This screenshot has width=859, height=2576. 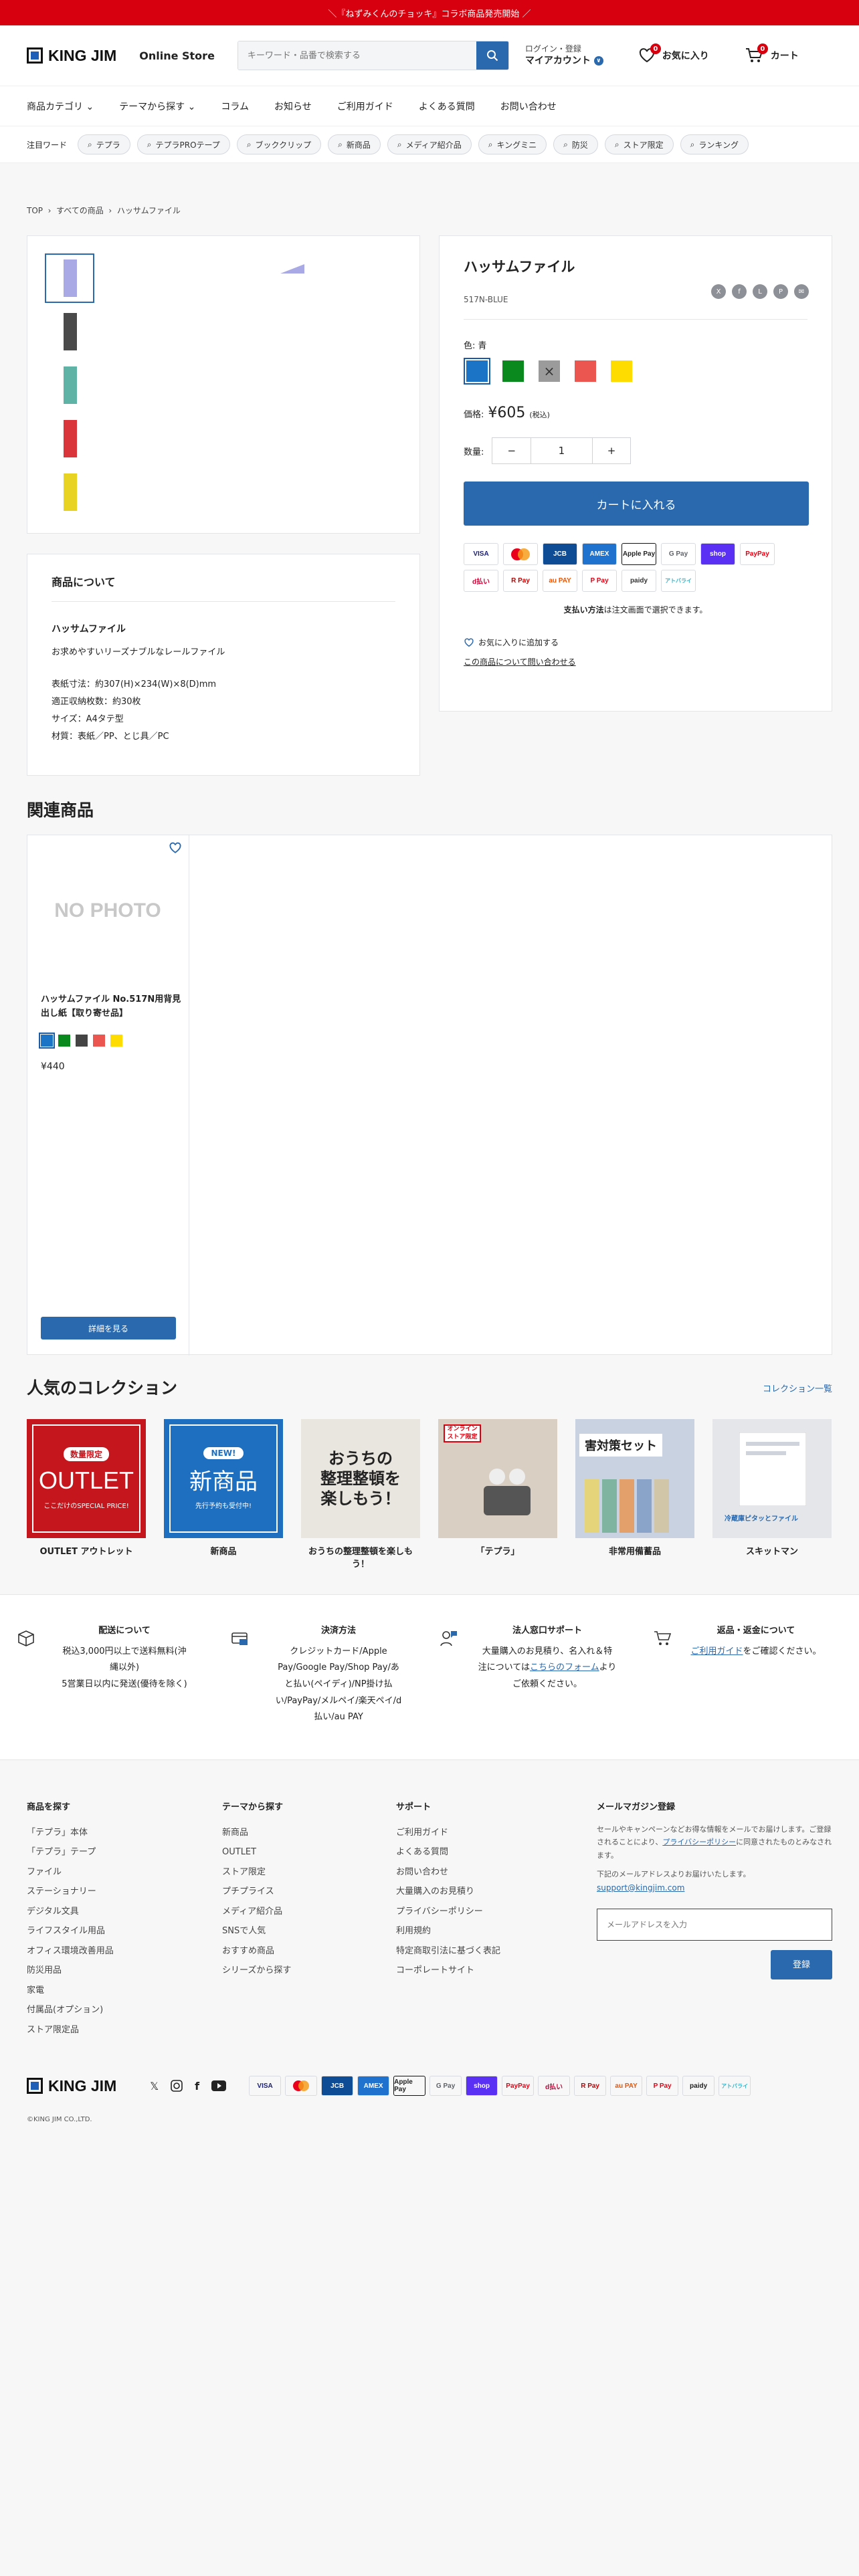 I want to click on keyword-chip: ⌕ テプラ, so click(x=104, y=144).